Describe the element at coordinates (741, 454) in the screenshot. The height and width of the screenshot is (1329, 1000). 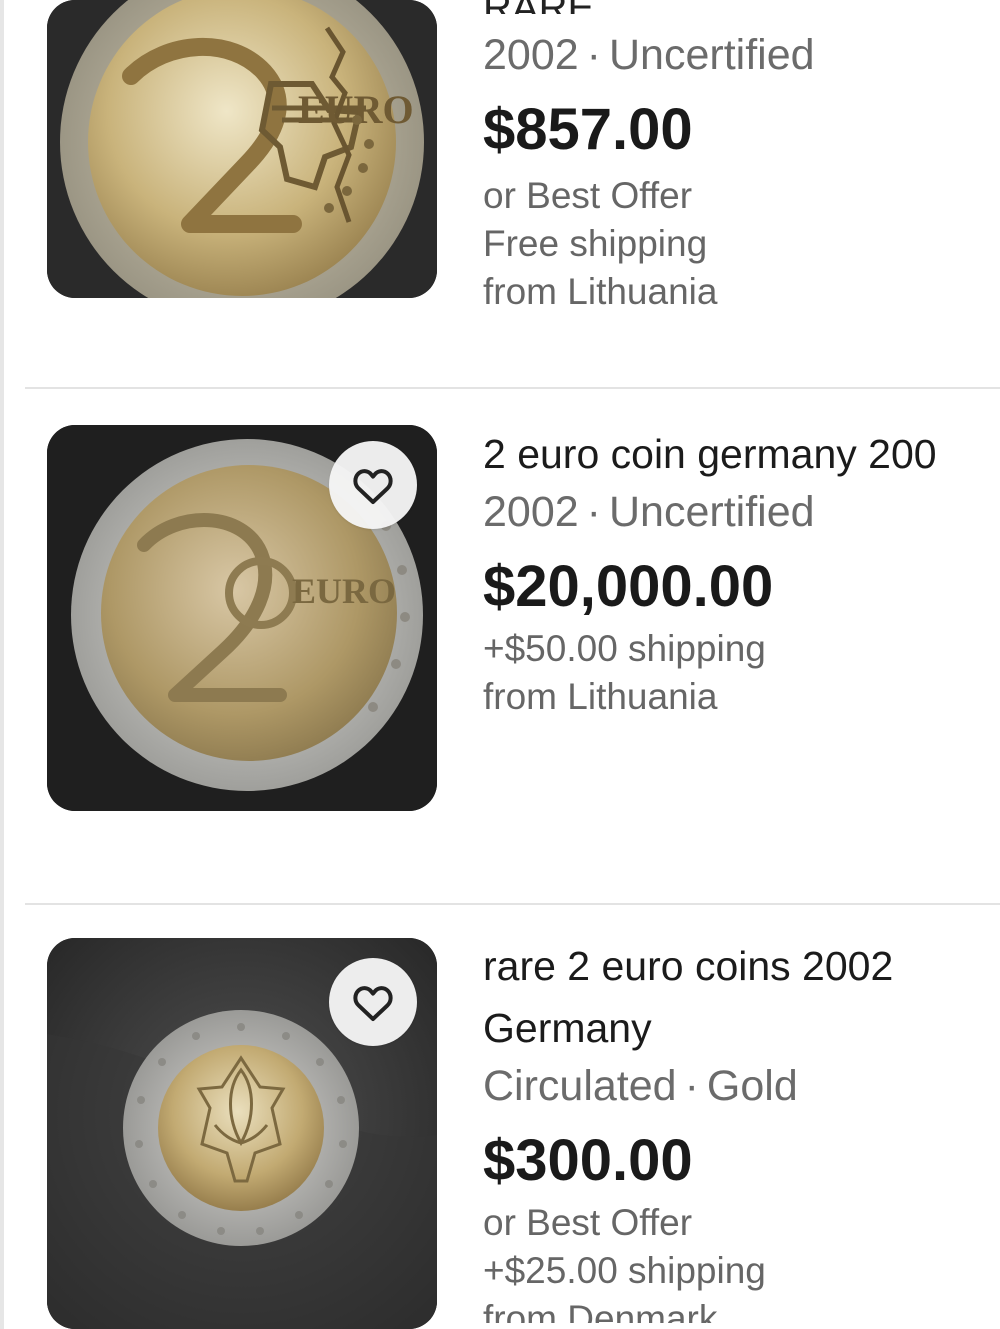
I see `listing-title: 2 euro coin germany 200` at that location.